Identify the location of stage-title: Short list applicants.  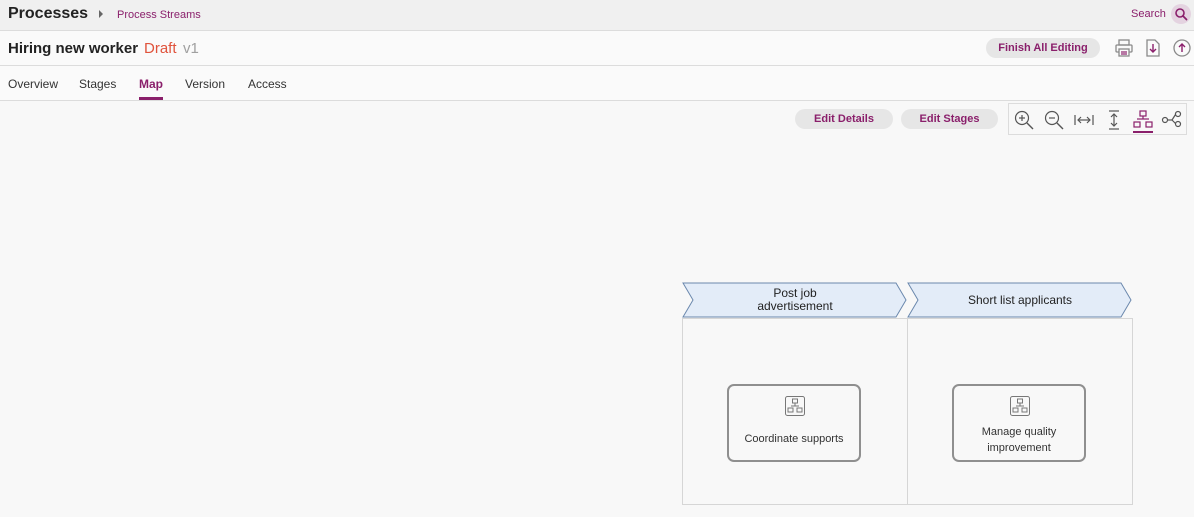
(1020, 299).